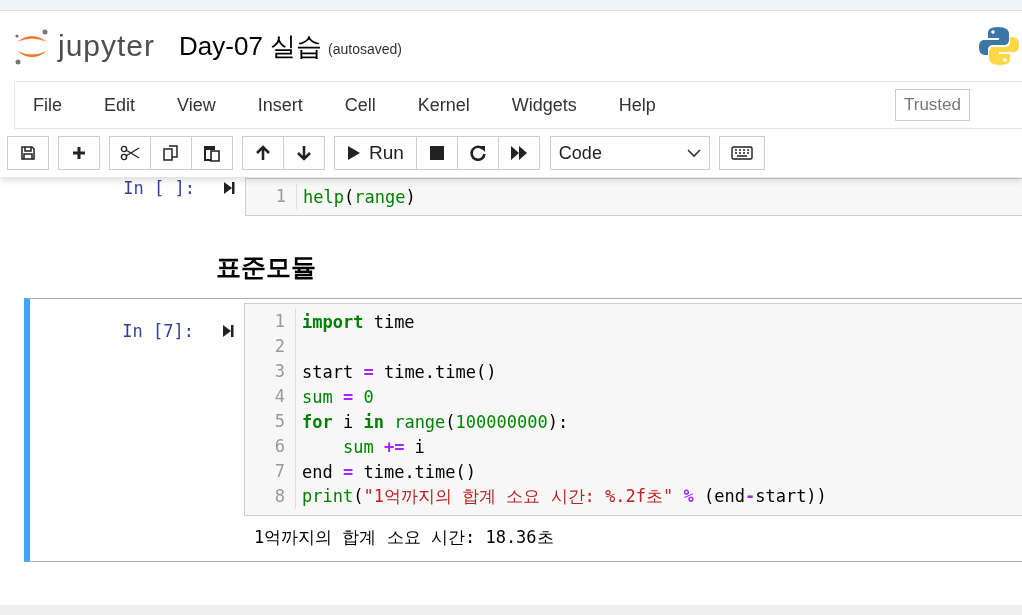  What do you see at coordinates (358, 321) in the screenshot?
I see `code-line: import time` at bounding box center [358, 321].